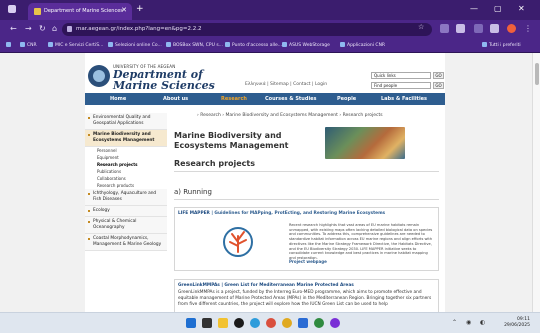 Image resolution: width=540 pixels, height=333 pixels. What do you see at coordinates (438, 85) in the screenshot?
I see `find-people-go-button: GO` at bounding box center [438, 85].